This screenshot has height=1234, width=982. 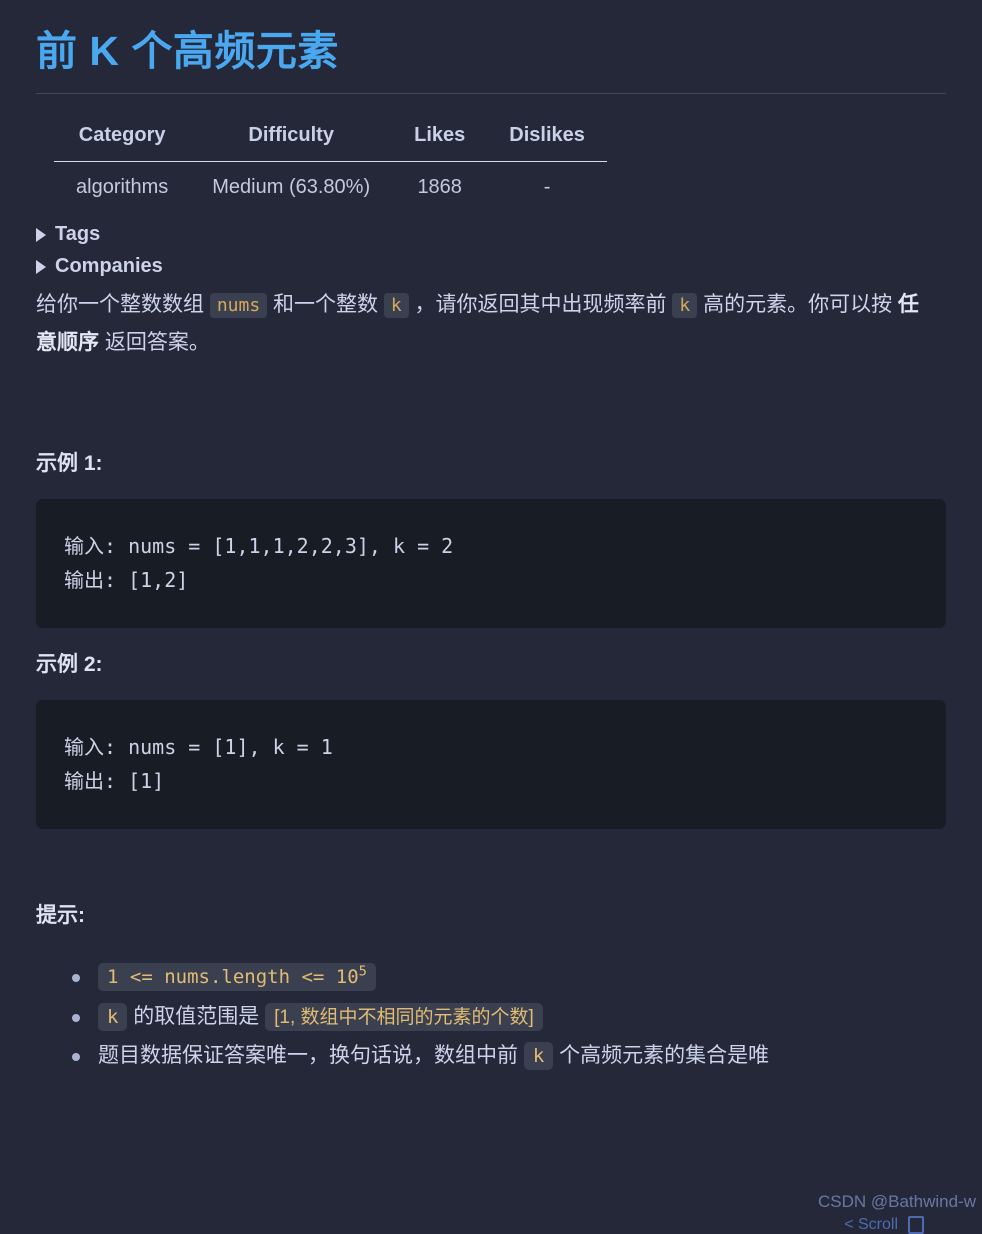 I want to click on collapsible-tags-label: Tags, so click(x=78, y=234).